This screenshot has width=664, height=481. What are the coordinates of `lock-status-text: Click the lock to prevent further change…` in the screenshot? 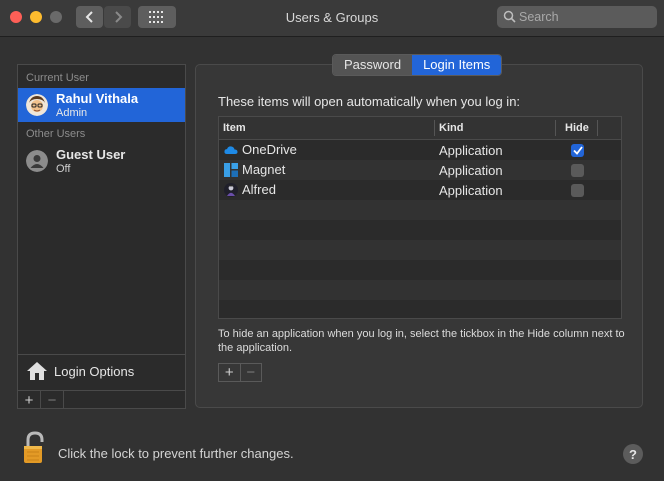 It's located at (176, 453).